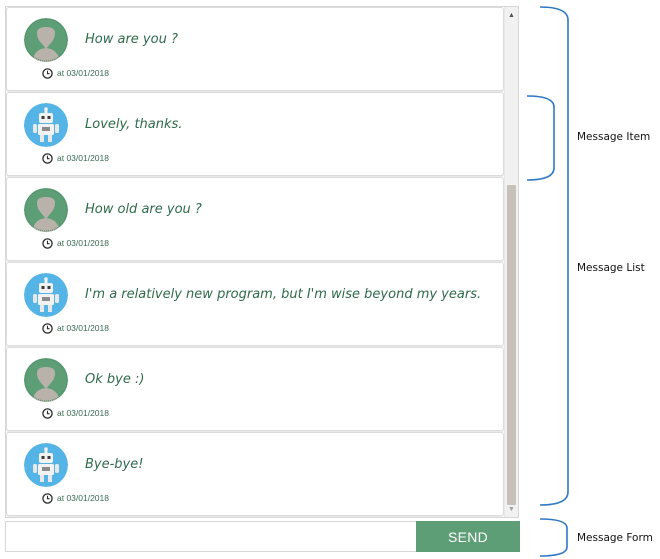 The width and height of the screenshot is (660, 559). I want to click on message-text: Bye-bye!, so click(114, 464).